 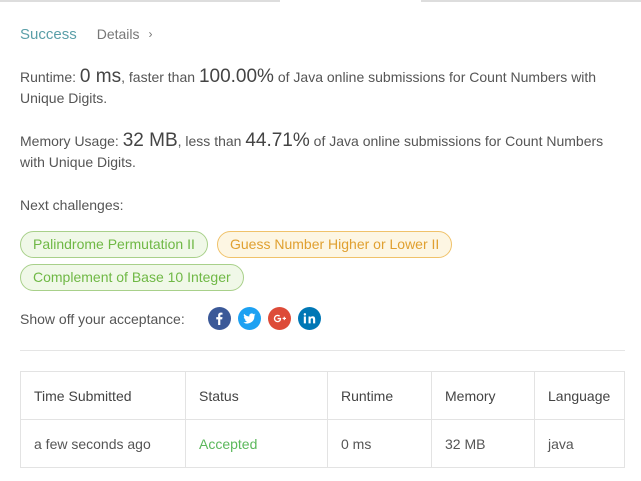 What do you see at coordinates (103, 395) in the screenshot?
I see `column-header-time-submitted: Time Submitted` at bounding box center [103, 395].